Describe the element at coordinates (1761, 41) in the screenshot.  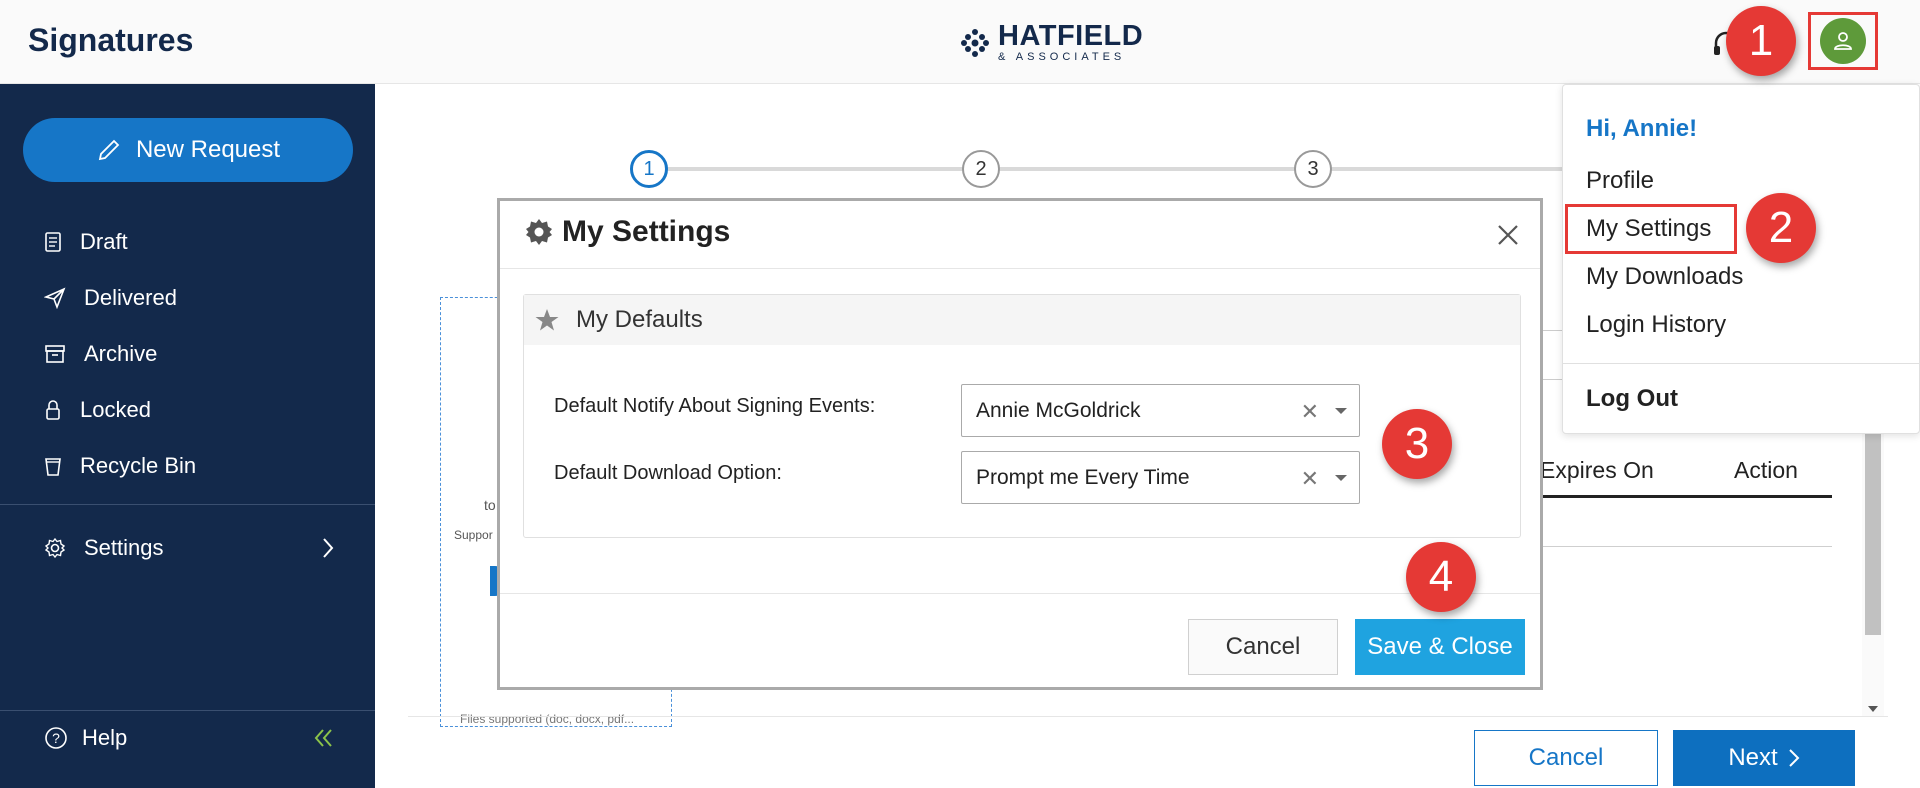
I see `annotation-badge-1: 1` at that location.